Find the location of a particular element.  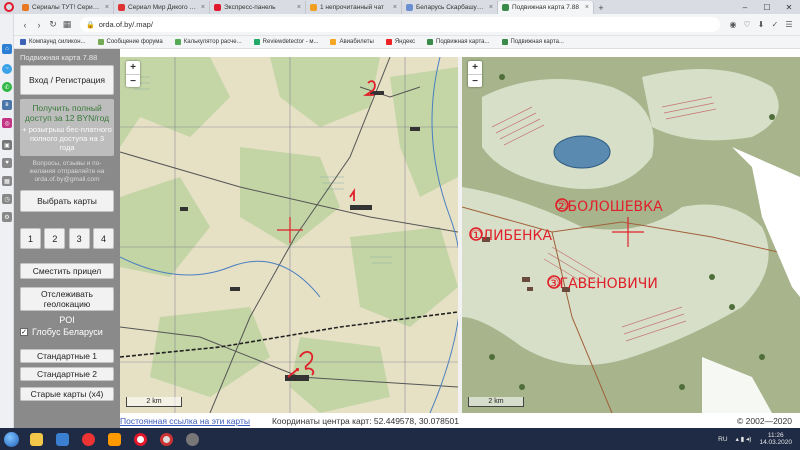

permalink-link: Постоянная ссылка на эти карты is located at coordinates (185, 421).